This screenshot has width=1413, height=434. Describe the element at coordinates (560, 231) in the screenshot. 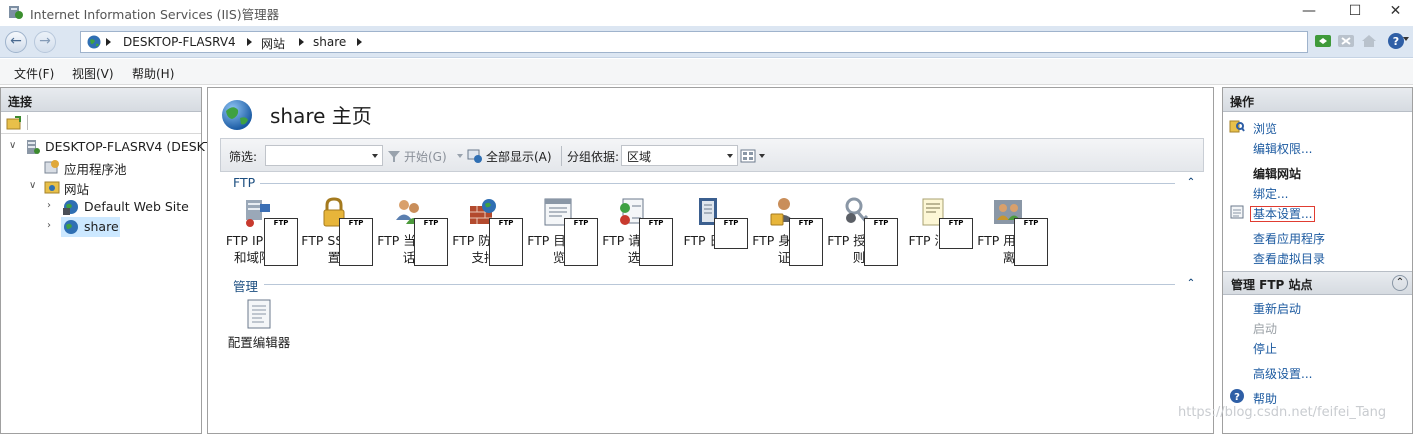

I see `feature-ftp-directory-browsing: FTP FTP 目录浏 览` at that location.